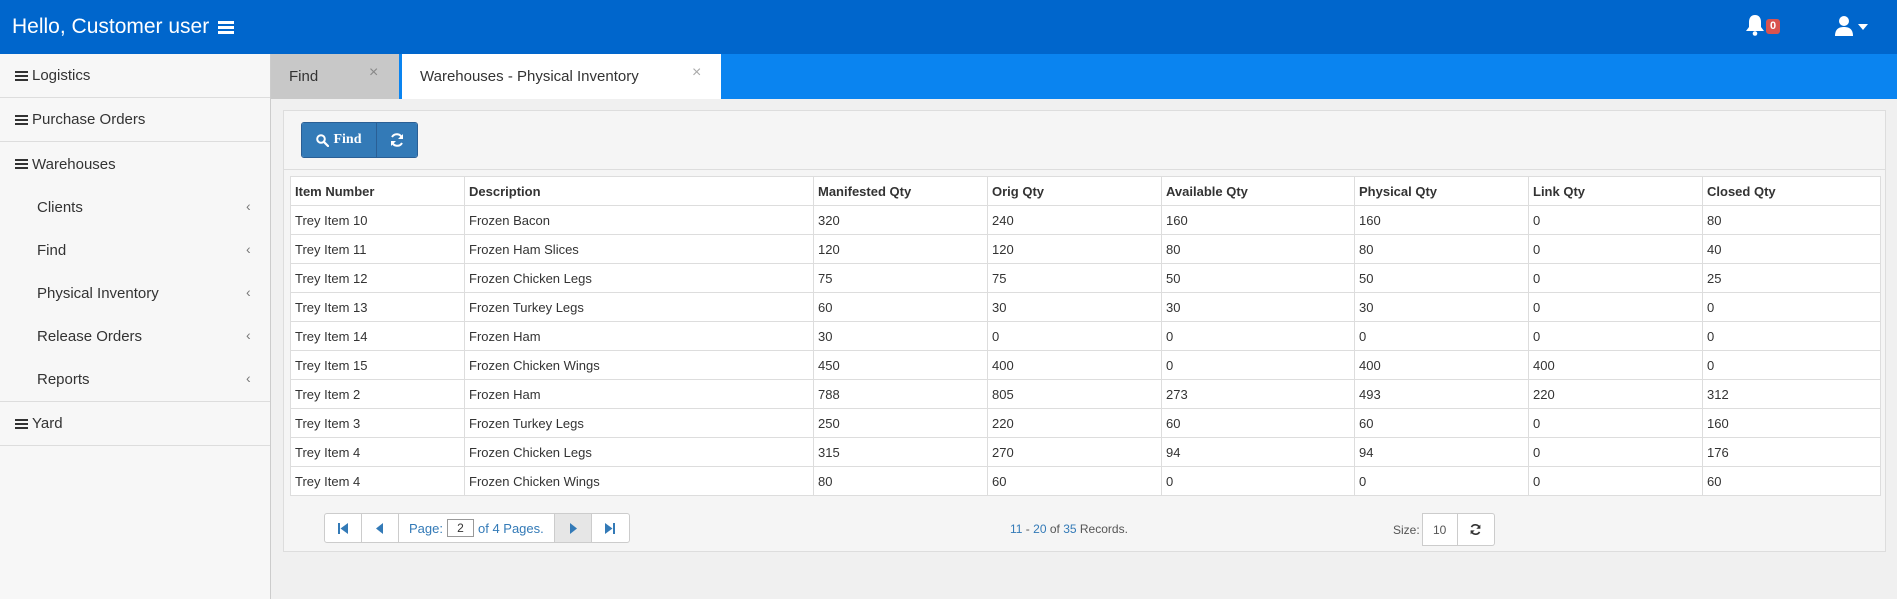 The height and width of the screenshot is (599, 1897). What do you see at coordinates (639, 191) in the screenshot?
I see `column-header: Description` at bounding box center [639, 191].